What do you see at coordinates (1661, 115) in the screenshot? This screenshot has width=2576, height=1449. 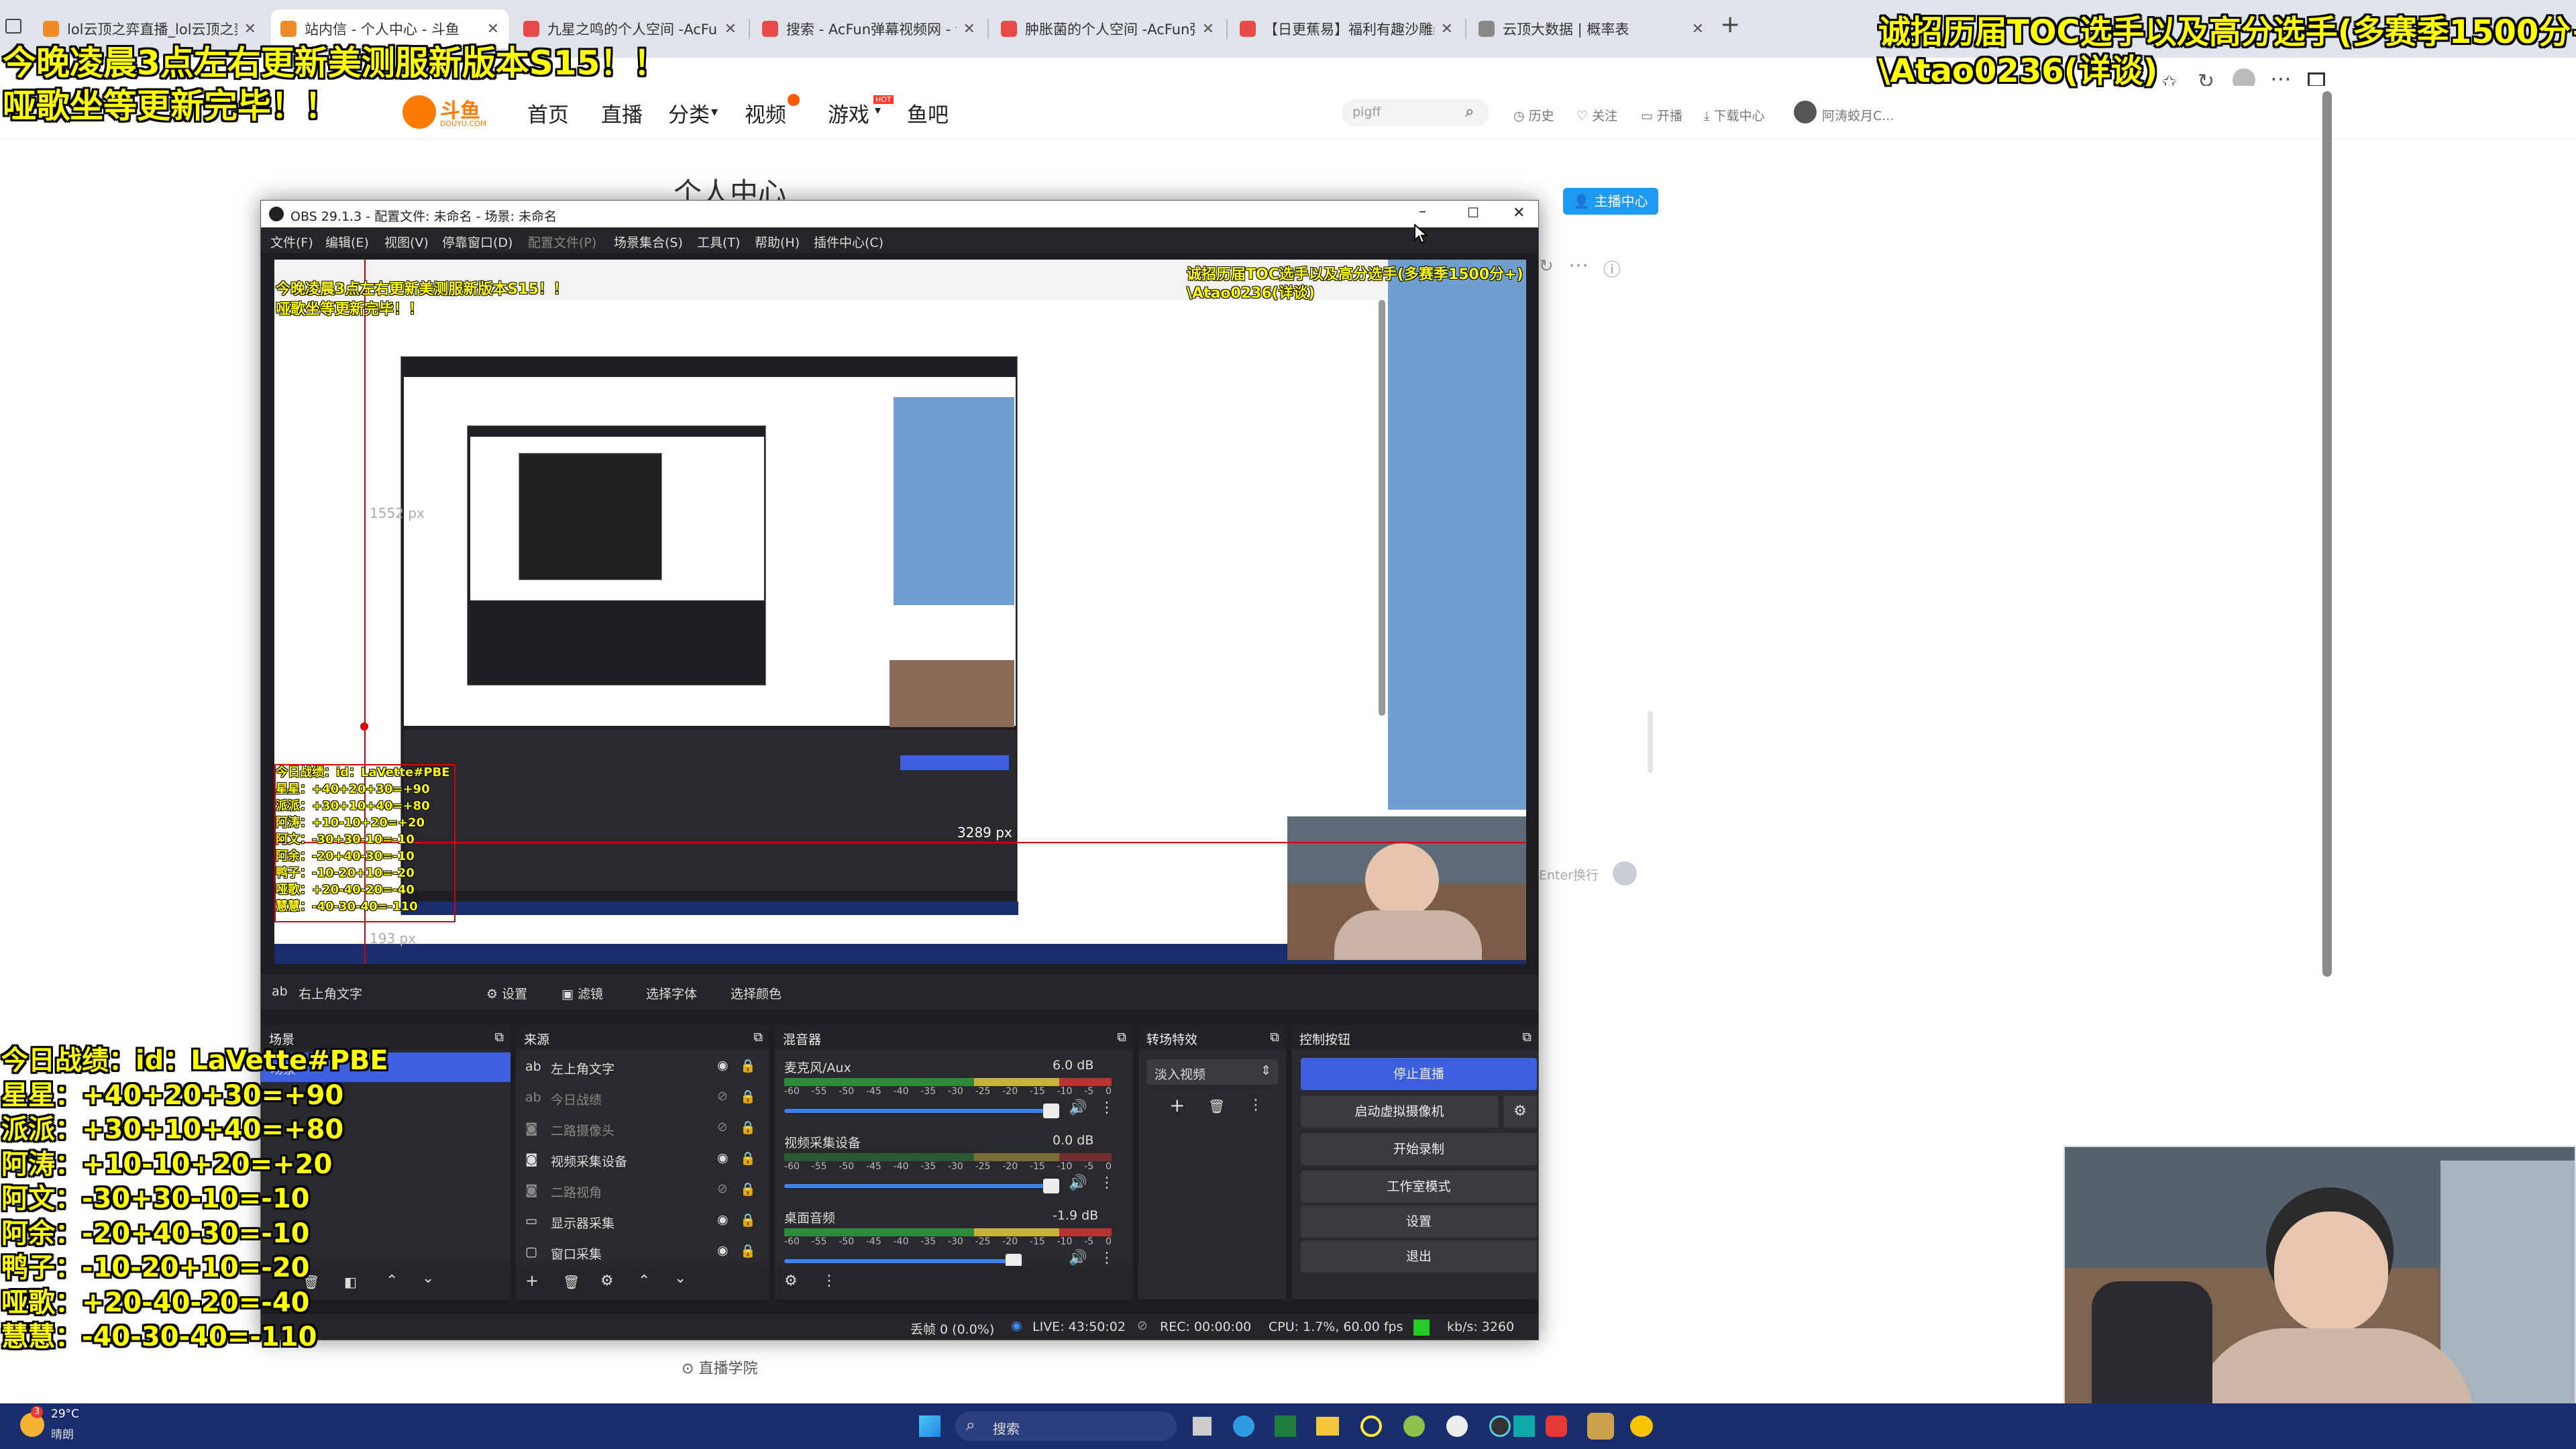 I see `broadcast-link: ▭ 开播` at bounding box center [1661, 115].